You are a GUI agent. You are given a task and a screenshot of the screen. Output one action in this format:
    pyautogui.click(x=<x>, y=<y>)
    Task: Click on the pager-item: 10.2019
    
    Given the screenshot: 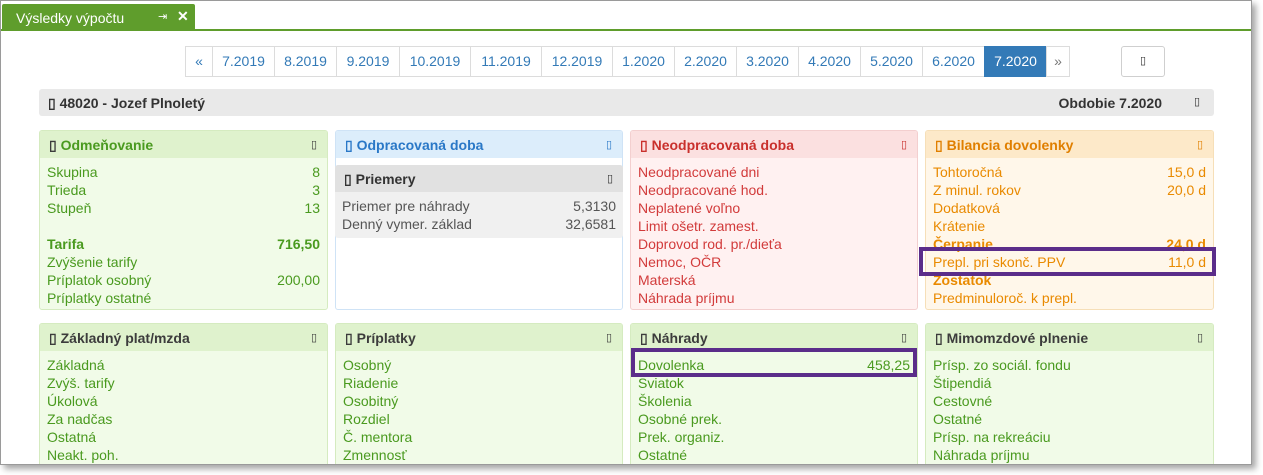 What is the action you would take?
    pyautogui.click(x=435, y=61)
    